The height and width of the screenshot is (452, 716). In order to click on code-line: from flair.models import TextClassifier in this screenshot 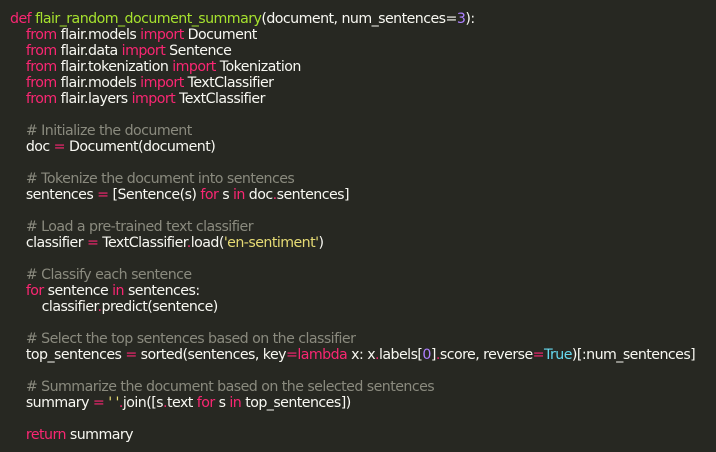, I will do `click(363, 83)`.